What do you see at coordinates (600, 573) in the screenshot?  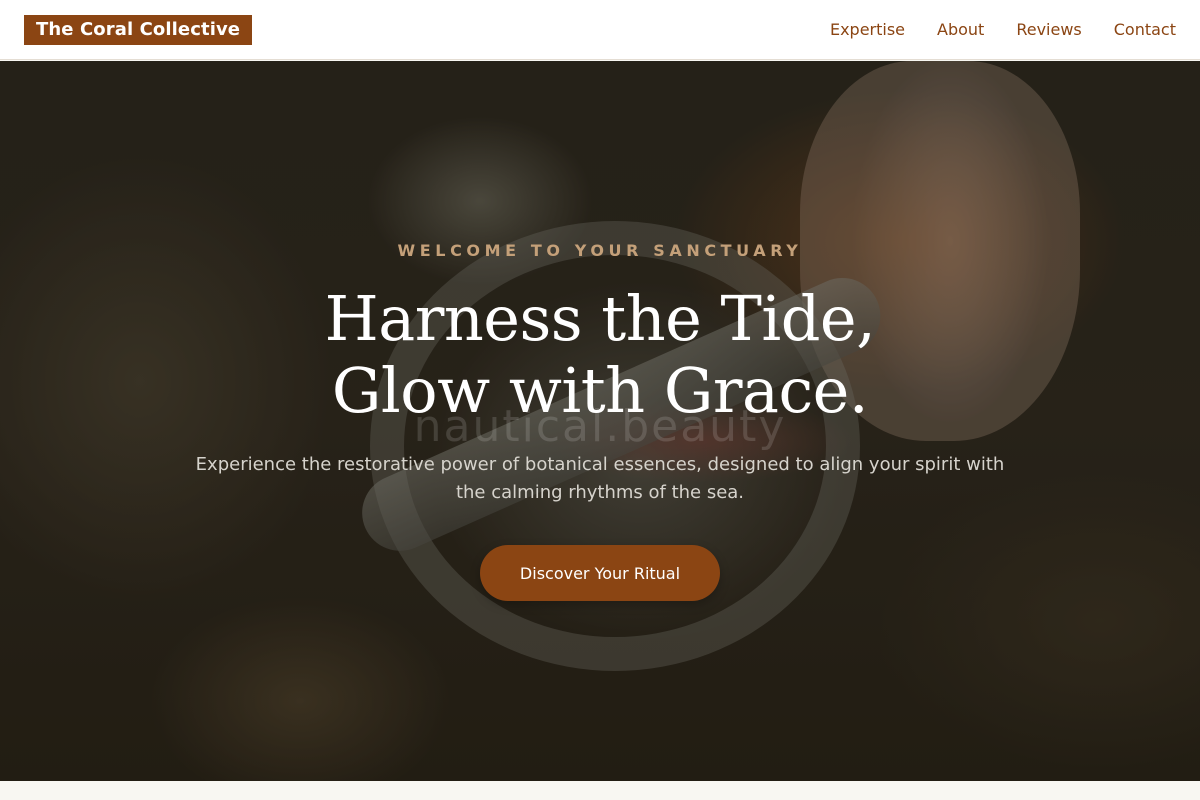 I see `discover-ritual-button: Discover Your Ritual` at bounding box center [600, 573].